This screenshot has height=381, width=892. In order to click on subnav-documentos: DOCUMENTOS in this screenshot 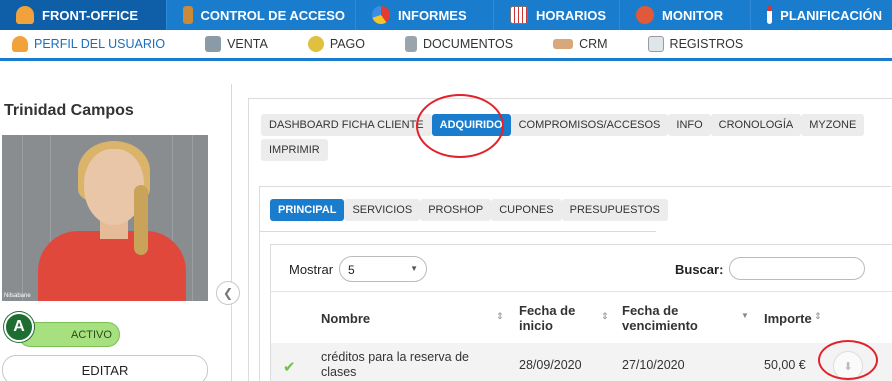, I will do `click(459, 44)`.